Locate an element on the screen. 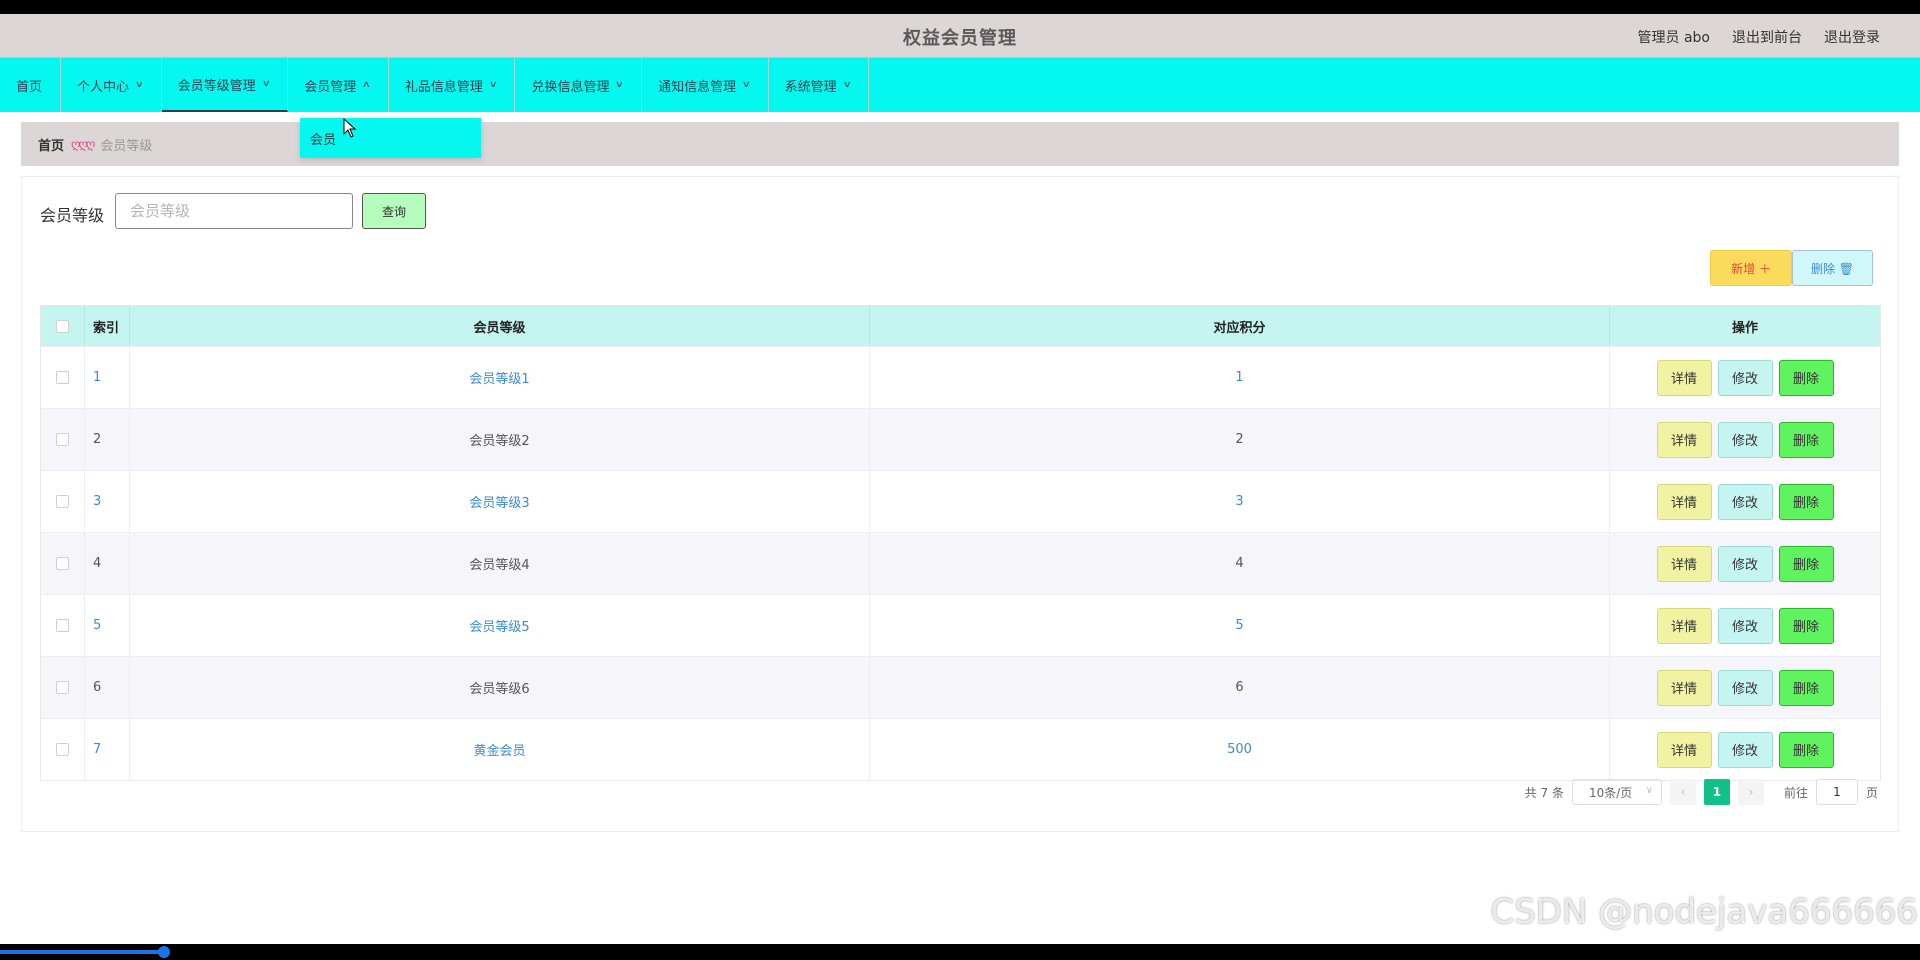  nav-gift-info: 礼品信息管理 ∨ is located at coordinates (452, 85).